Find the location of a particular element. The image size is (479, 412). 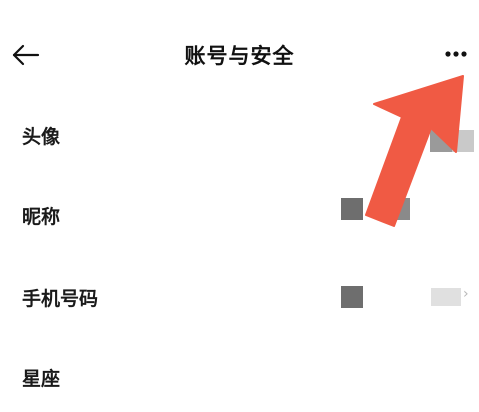

nickname-mosaic is located at coordinates (352, 209).